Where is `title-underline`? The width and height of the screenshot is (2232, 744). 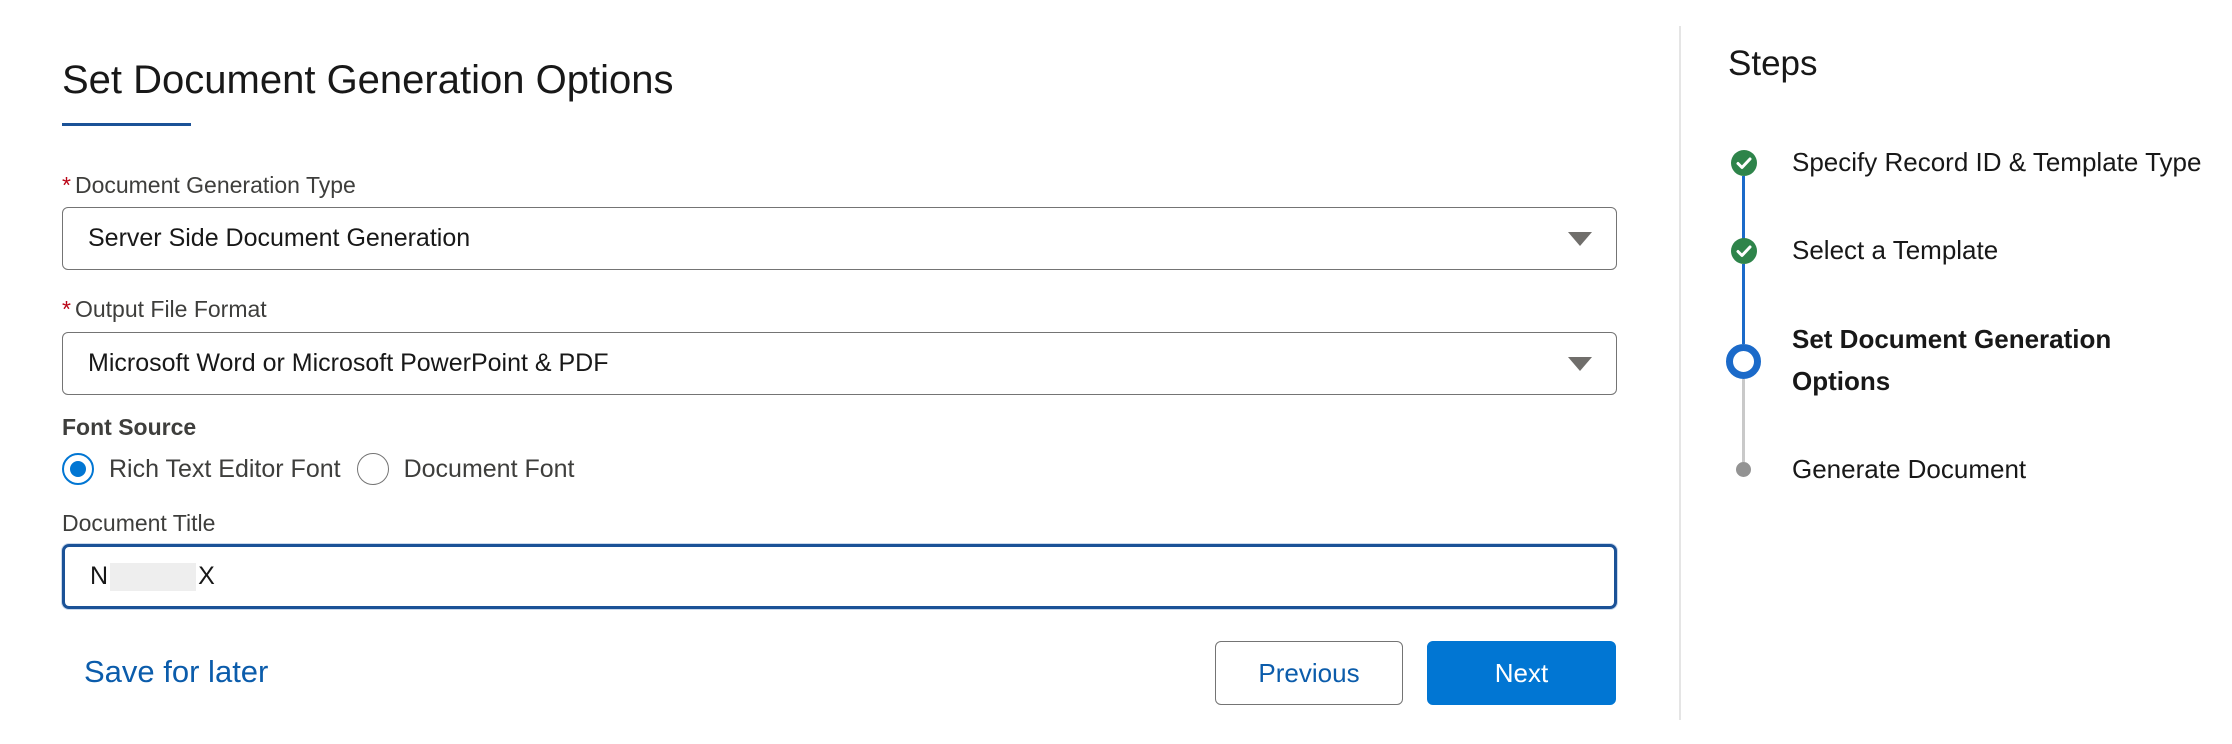 title-underline is located at coordinates (126, 124).